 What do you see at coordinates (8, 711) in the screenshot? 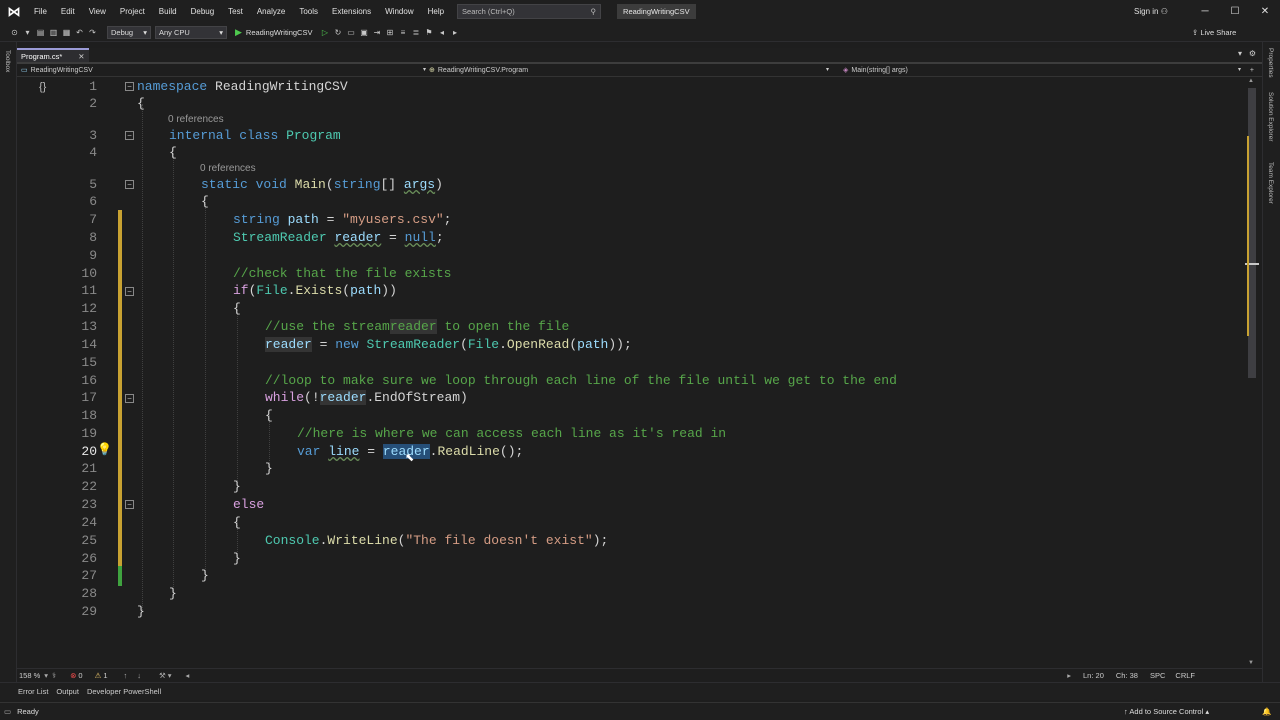
I see `status-icon: ▭` at bounding box center [8, 711].